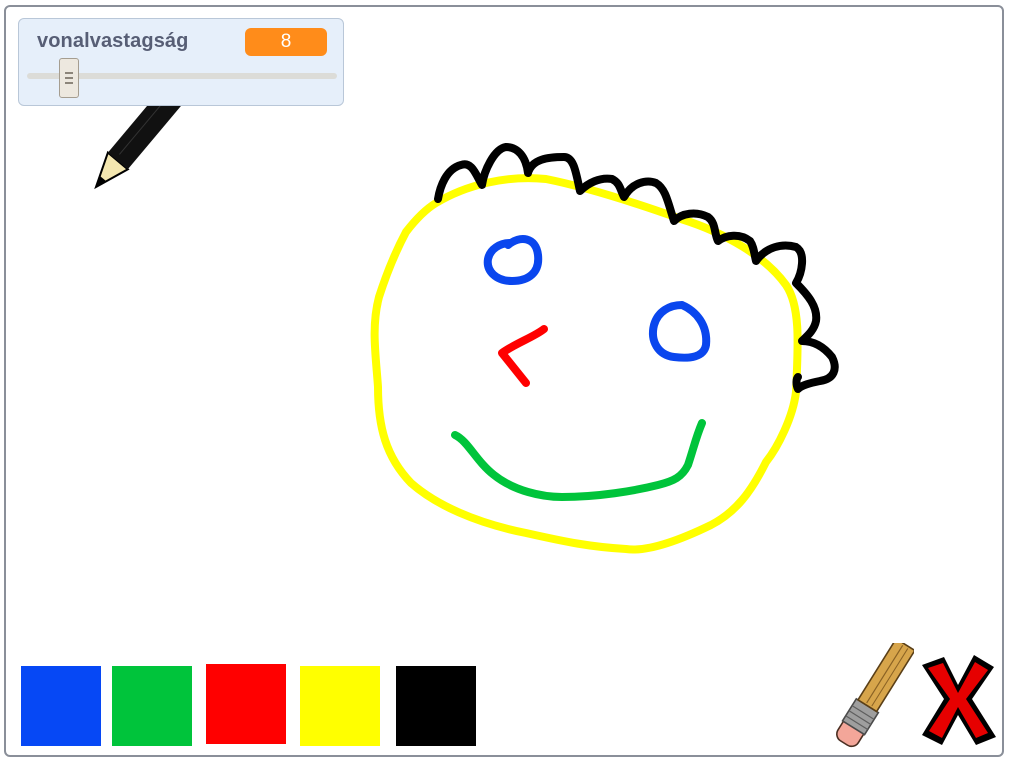 The width and height of the screenshot is (1011, 762). What do you see at coordinates (523, 356) in the screenshot?
I see `nose` at bounding box center [523, 356].